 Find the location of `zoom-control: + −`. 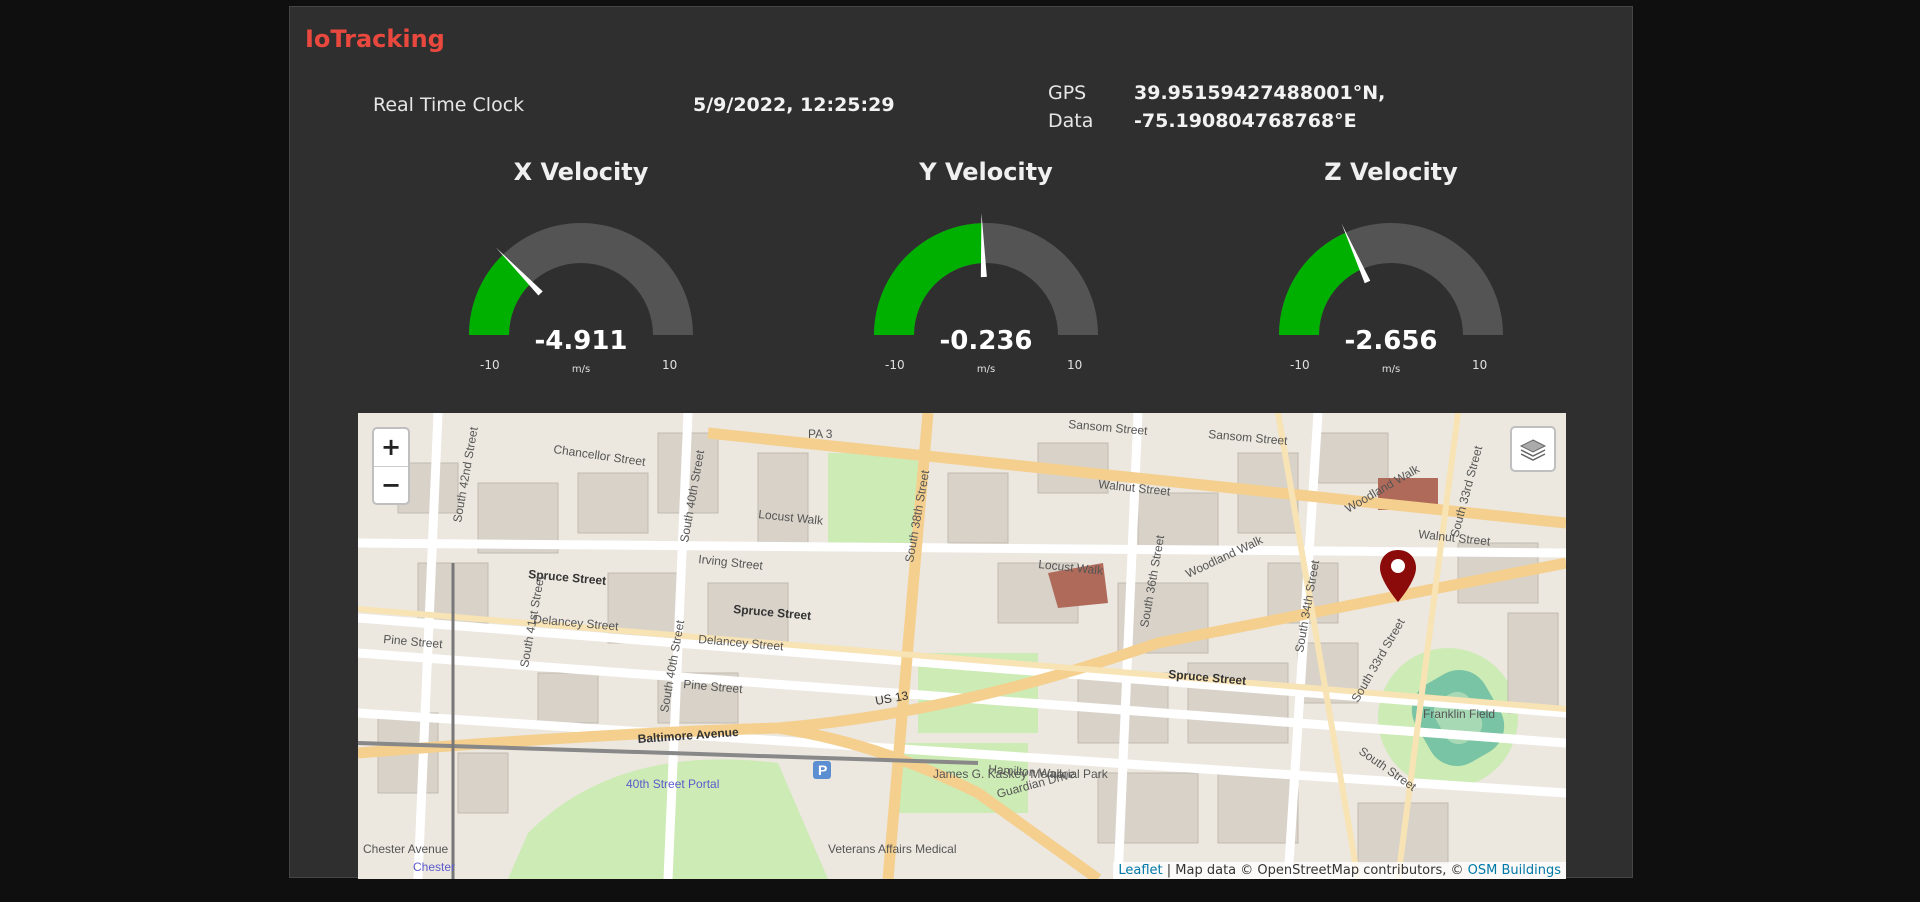

zoom-control: + − is located at coordinates (391, 466).